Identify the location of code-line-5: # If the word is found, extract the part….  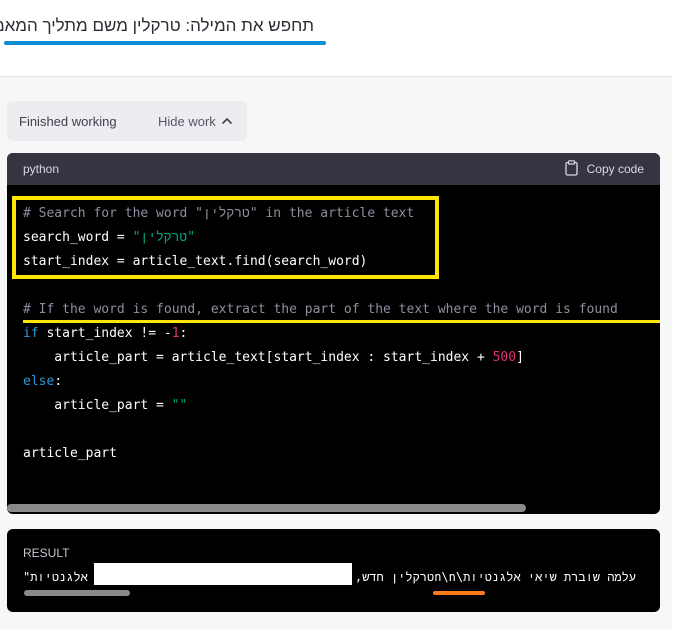
(320, 309).